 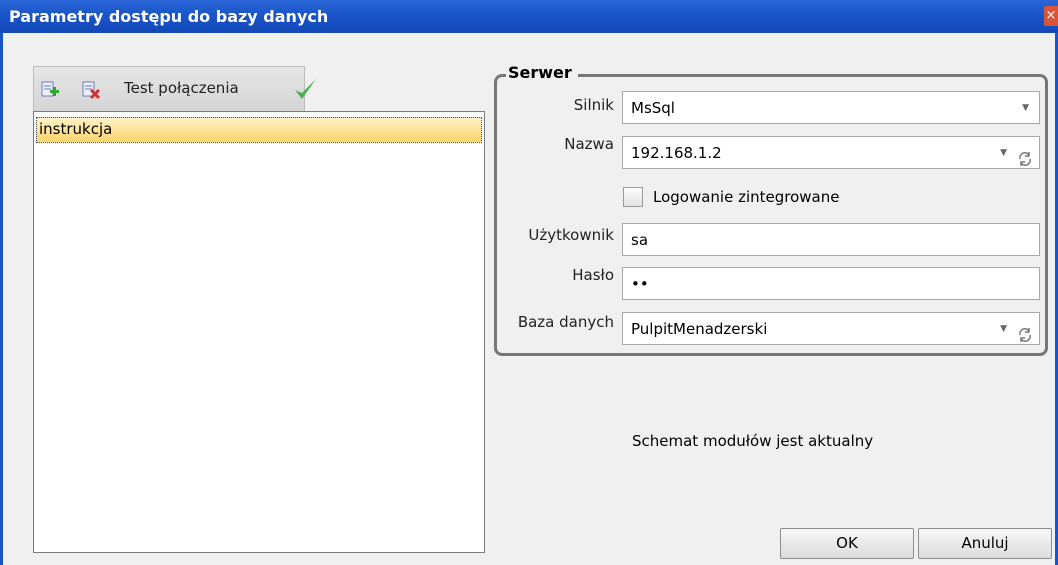 What do you see at coordinates (633, 197) in the screenshot?
I see `integrated-login-checkbox` at bounding box center [633, 197].